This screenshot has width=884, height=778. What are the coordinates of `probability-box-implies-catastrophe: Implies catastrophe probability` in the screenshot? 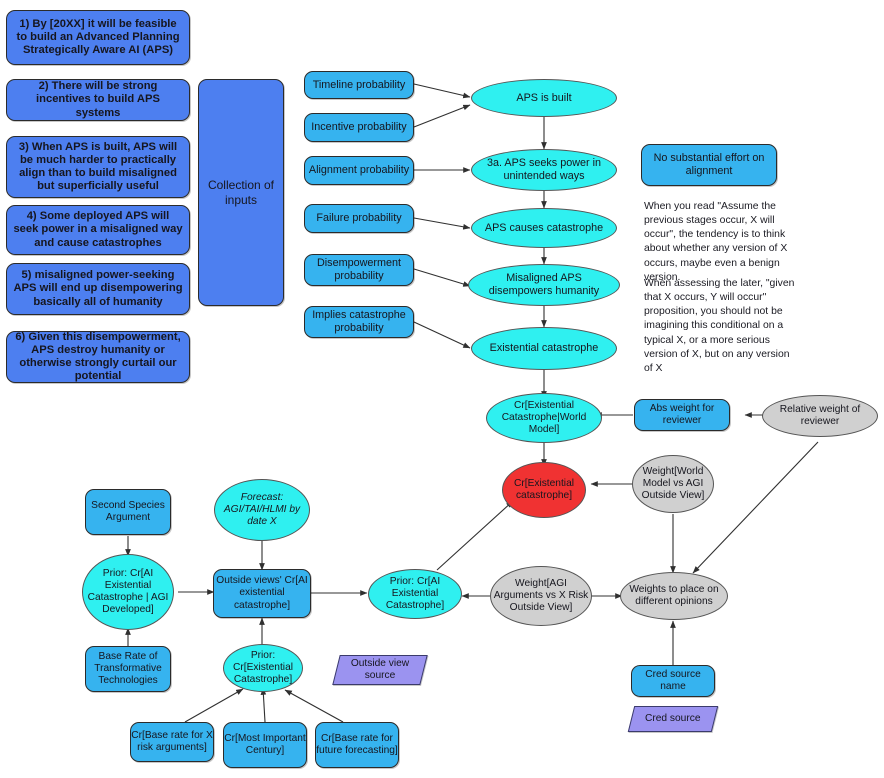 It's located at (359, 322).